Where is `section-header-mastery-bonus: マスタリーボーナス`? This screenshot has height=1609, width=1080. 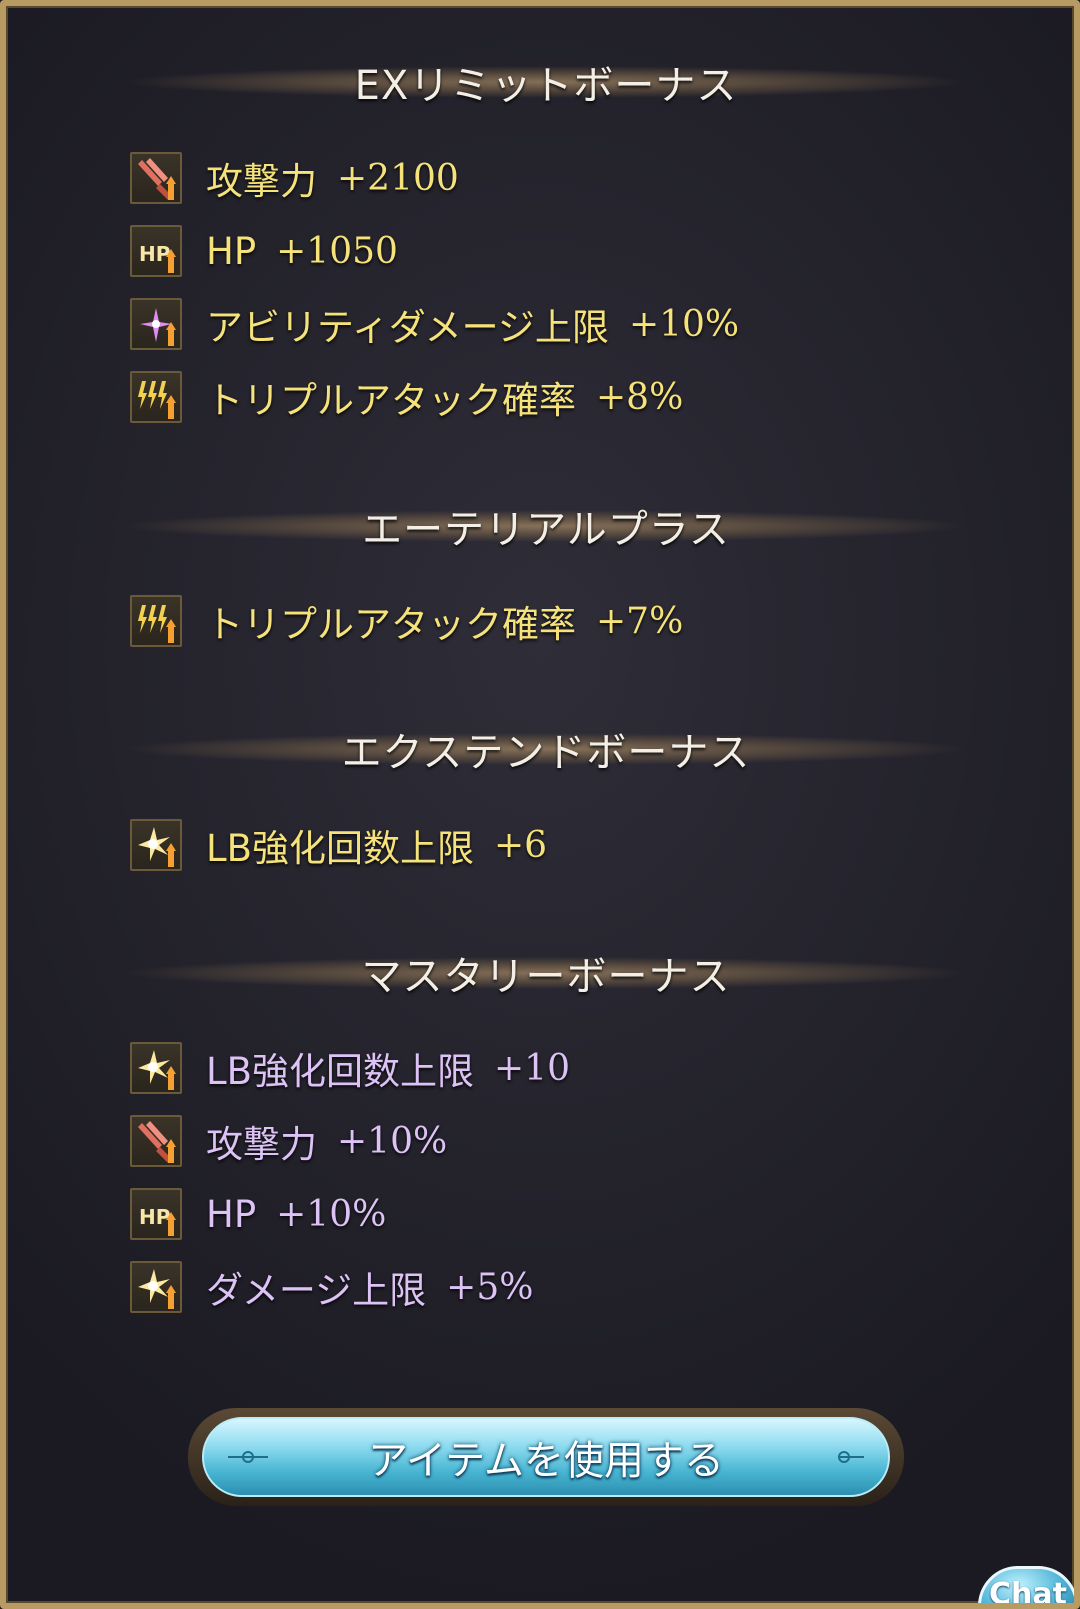 section-header-mastery-bonus: マスタリーボーナス is located at coordinates (546, 973).